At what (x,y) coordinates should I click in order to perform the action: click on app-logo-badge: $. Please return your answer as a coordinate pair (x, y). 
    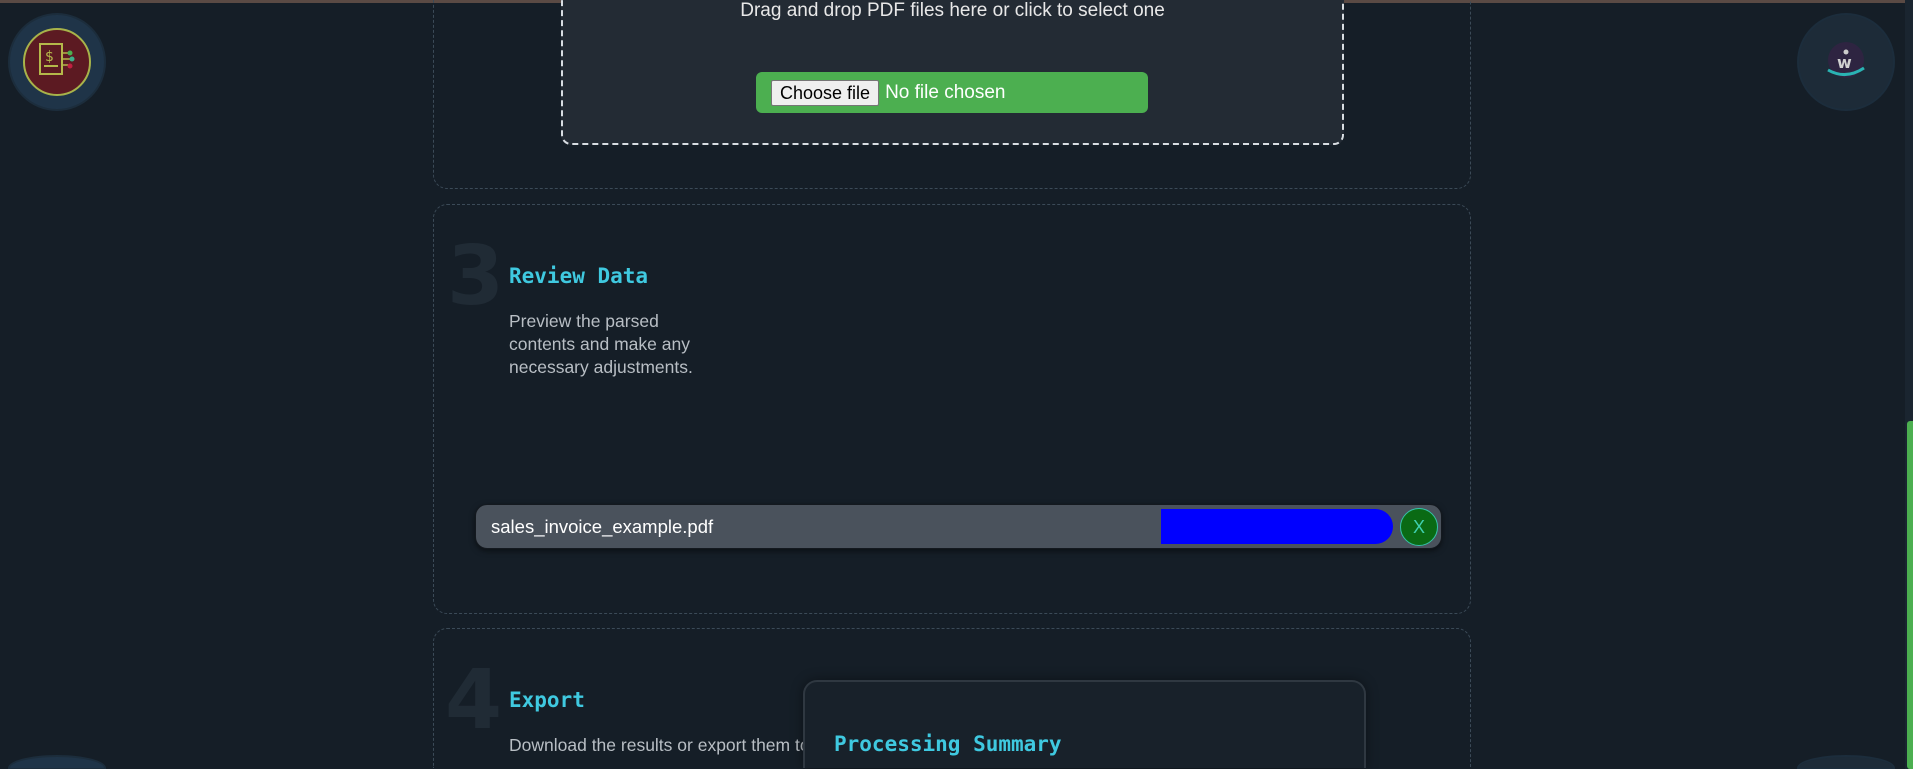
    Looking at the image, I should click on (57, 62).